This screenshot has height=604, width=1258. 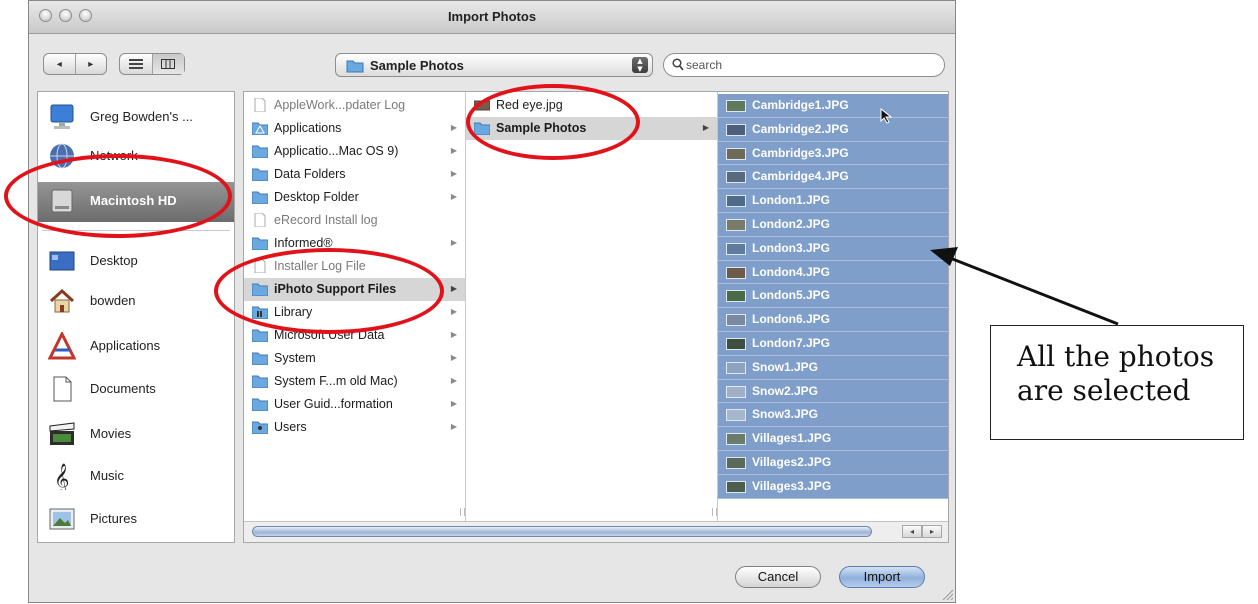 What do you see at coordinates (562, 531) in the screenshot?
I see `scrollbar-thumb` at bounding box center [562, 531].